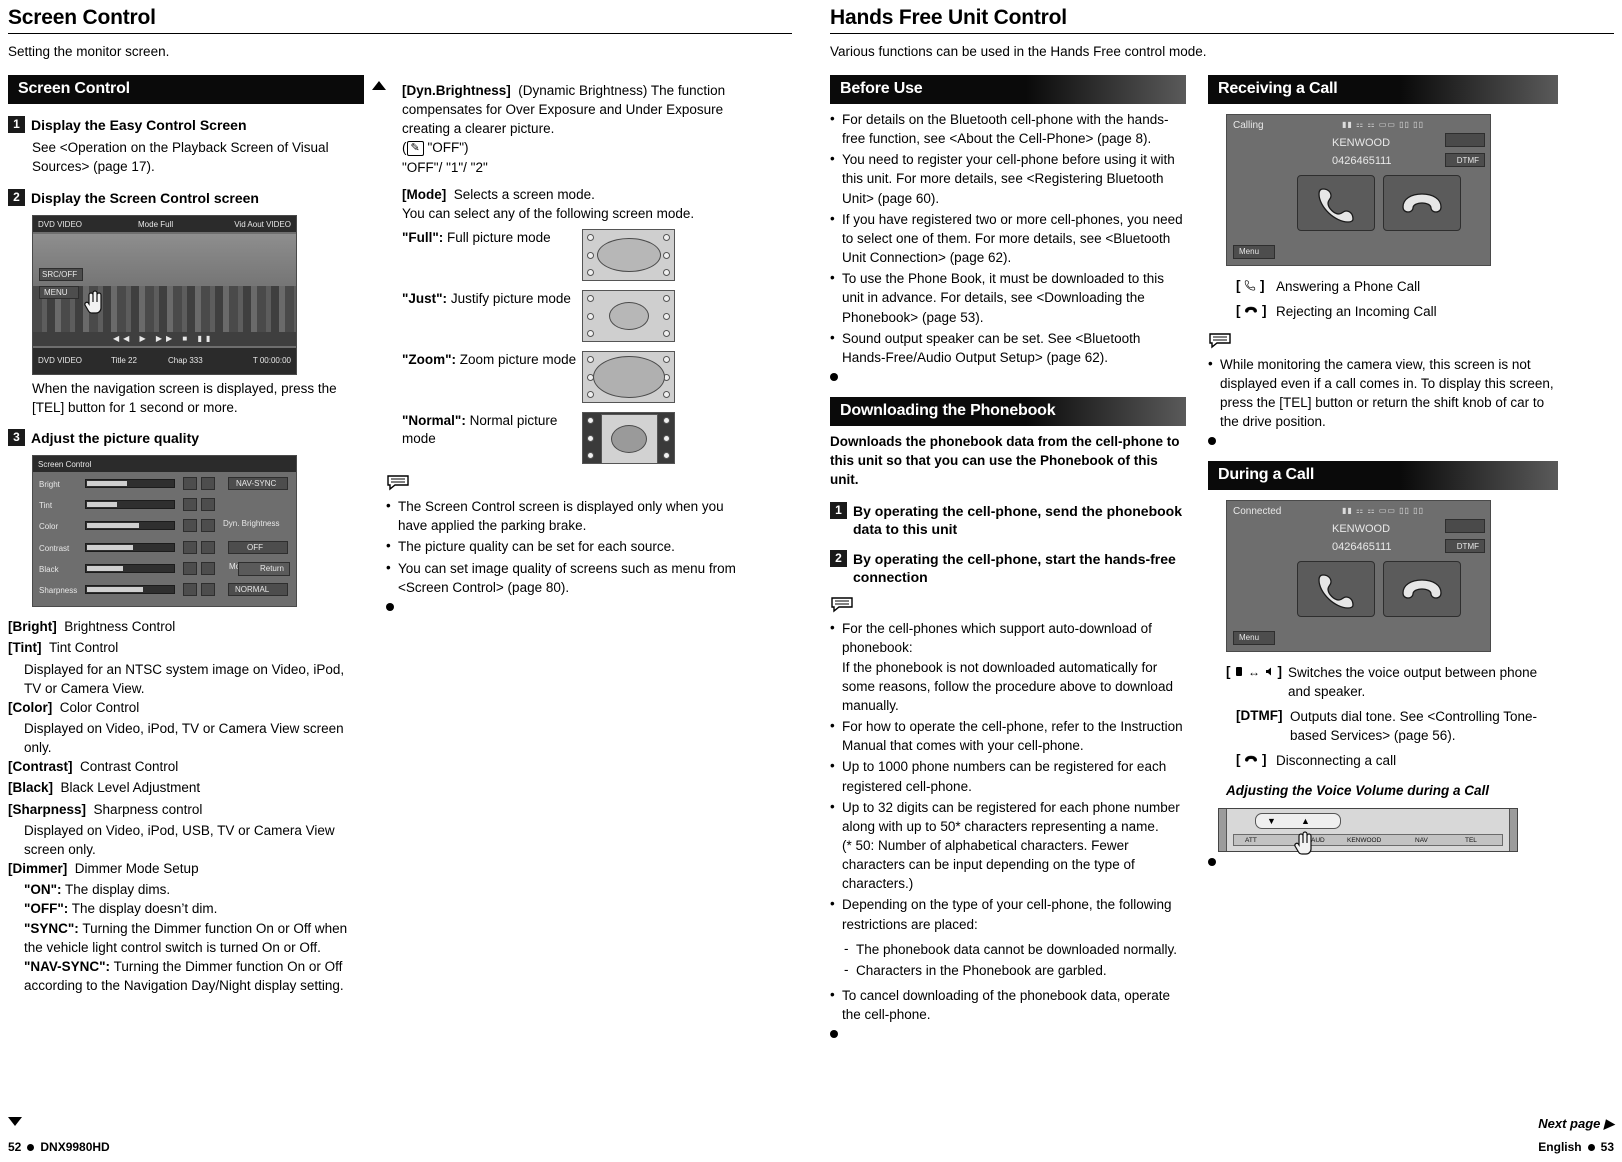 This screenshot has height=1162, width=1622. I want to click on footer-dot-left, so click(31, 1147).